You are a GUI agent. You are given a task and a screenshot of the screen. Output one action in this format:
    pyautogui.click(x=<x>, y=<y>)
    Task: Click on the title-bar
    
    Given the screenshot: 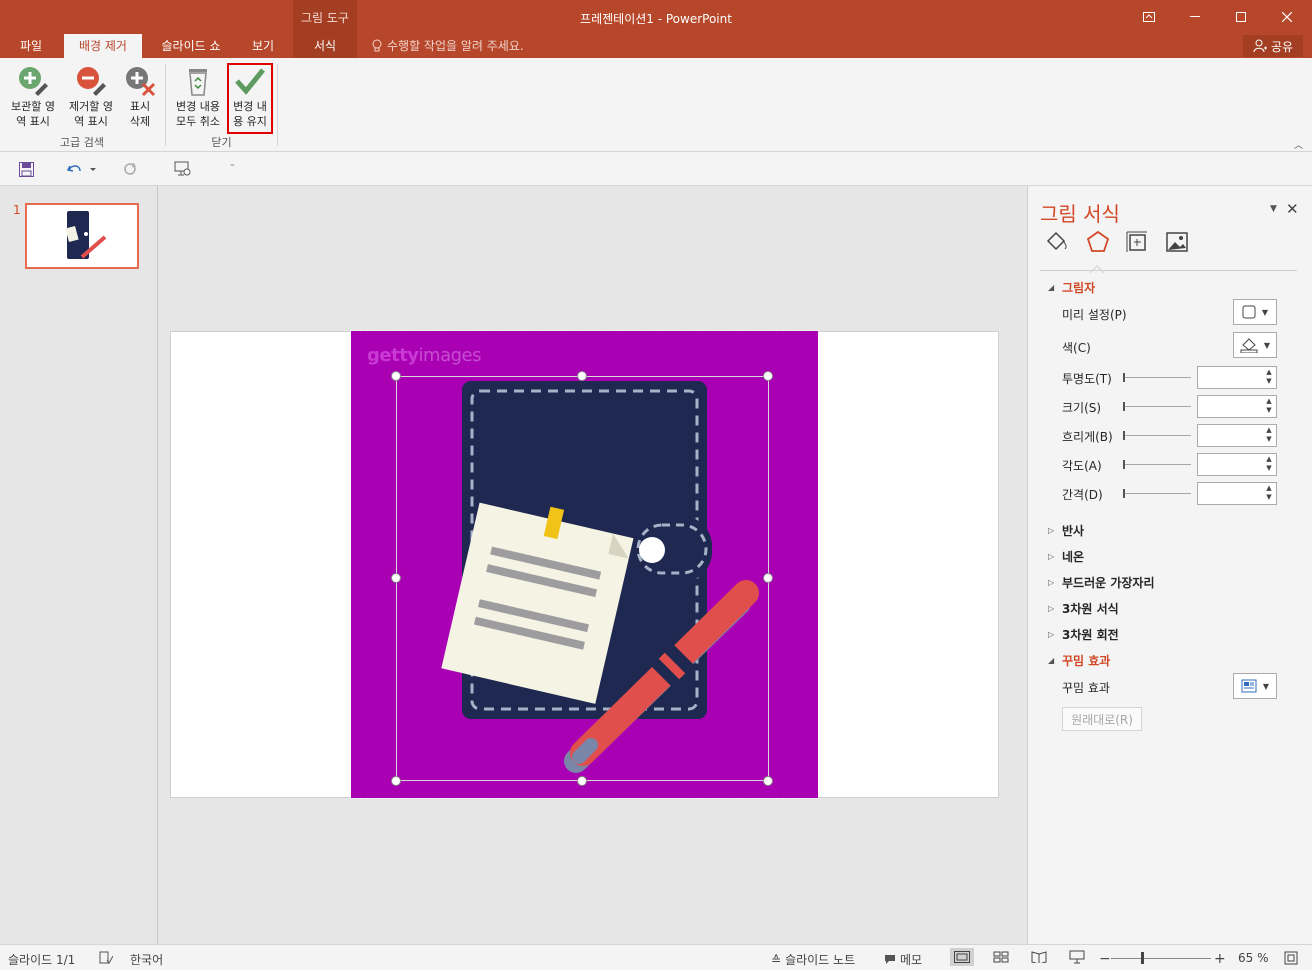 What is the action you would take?
    pyautogui.click(x=656, y=17)
    